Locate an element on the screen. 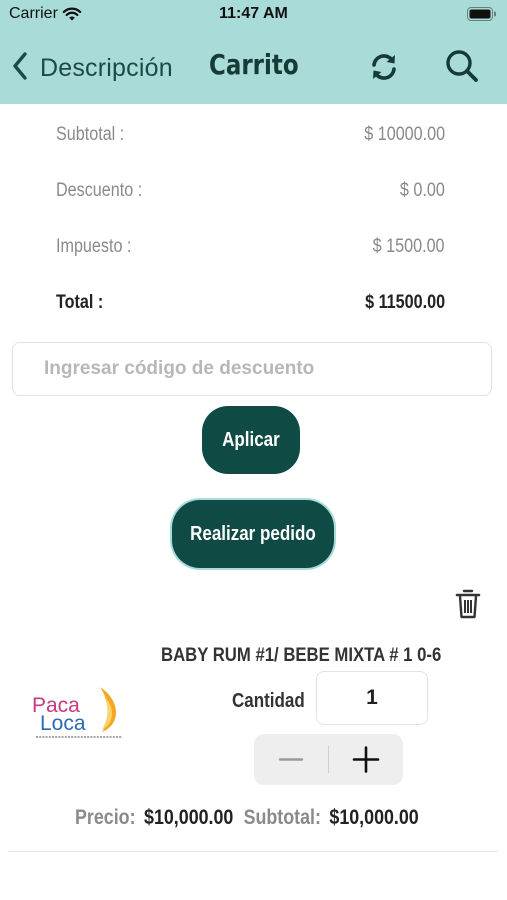 The width and height of the screenshot is (507, 900). price-label: Precio: is located at coordinates (105, 817).